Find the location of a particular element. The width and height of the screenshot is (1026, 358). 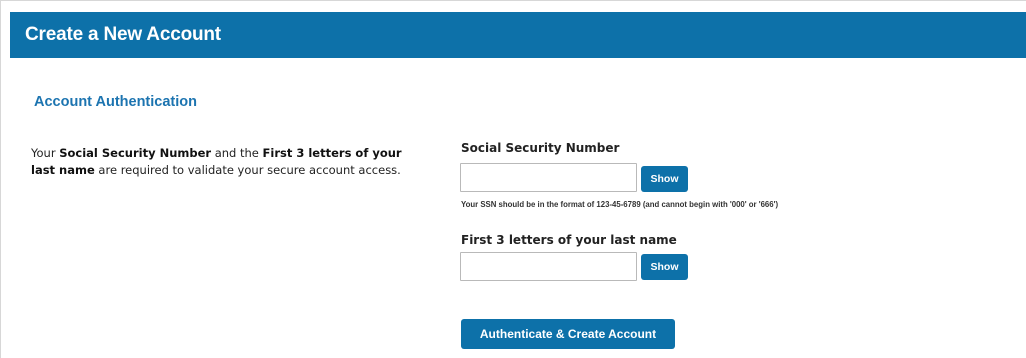

intro-text-part: and the is located at coordinates (237, 153).